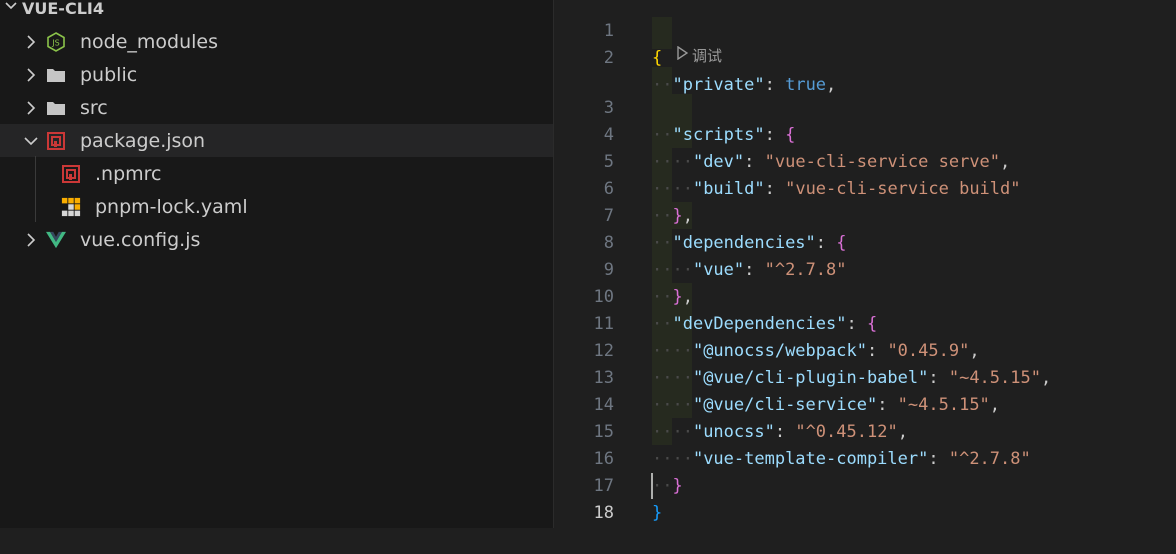 Image resolution: width=1176 pixels, height=554 pixels. I want to click on code-line: 2 ··"private": true,, so click(865, 56).